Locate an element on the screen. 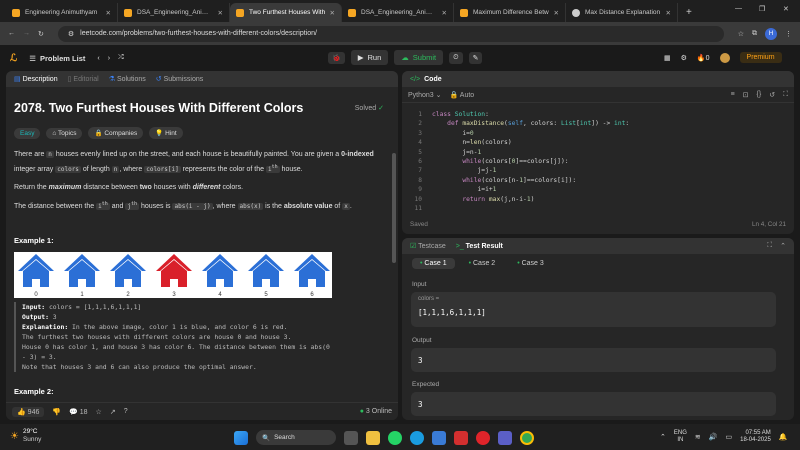  hint-chip: 💡 Hint is located at coordinates (166, 133).